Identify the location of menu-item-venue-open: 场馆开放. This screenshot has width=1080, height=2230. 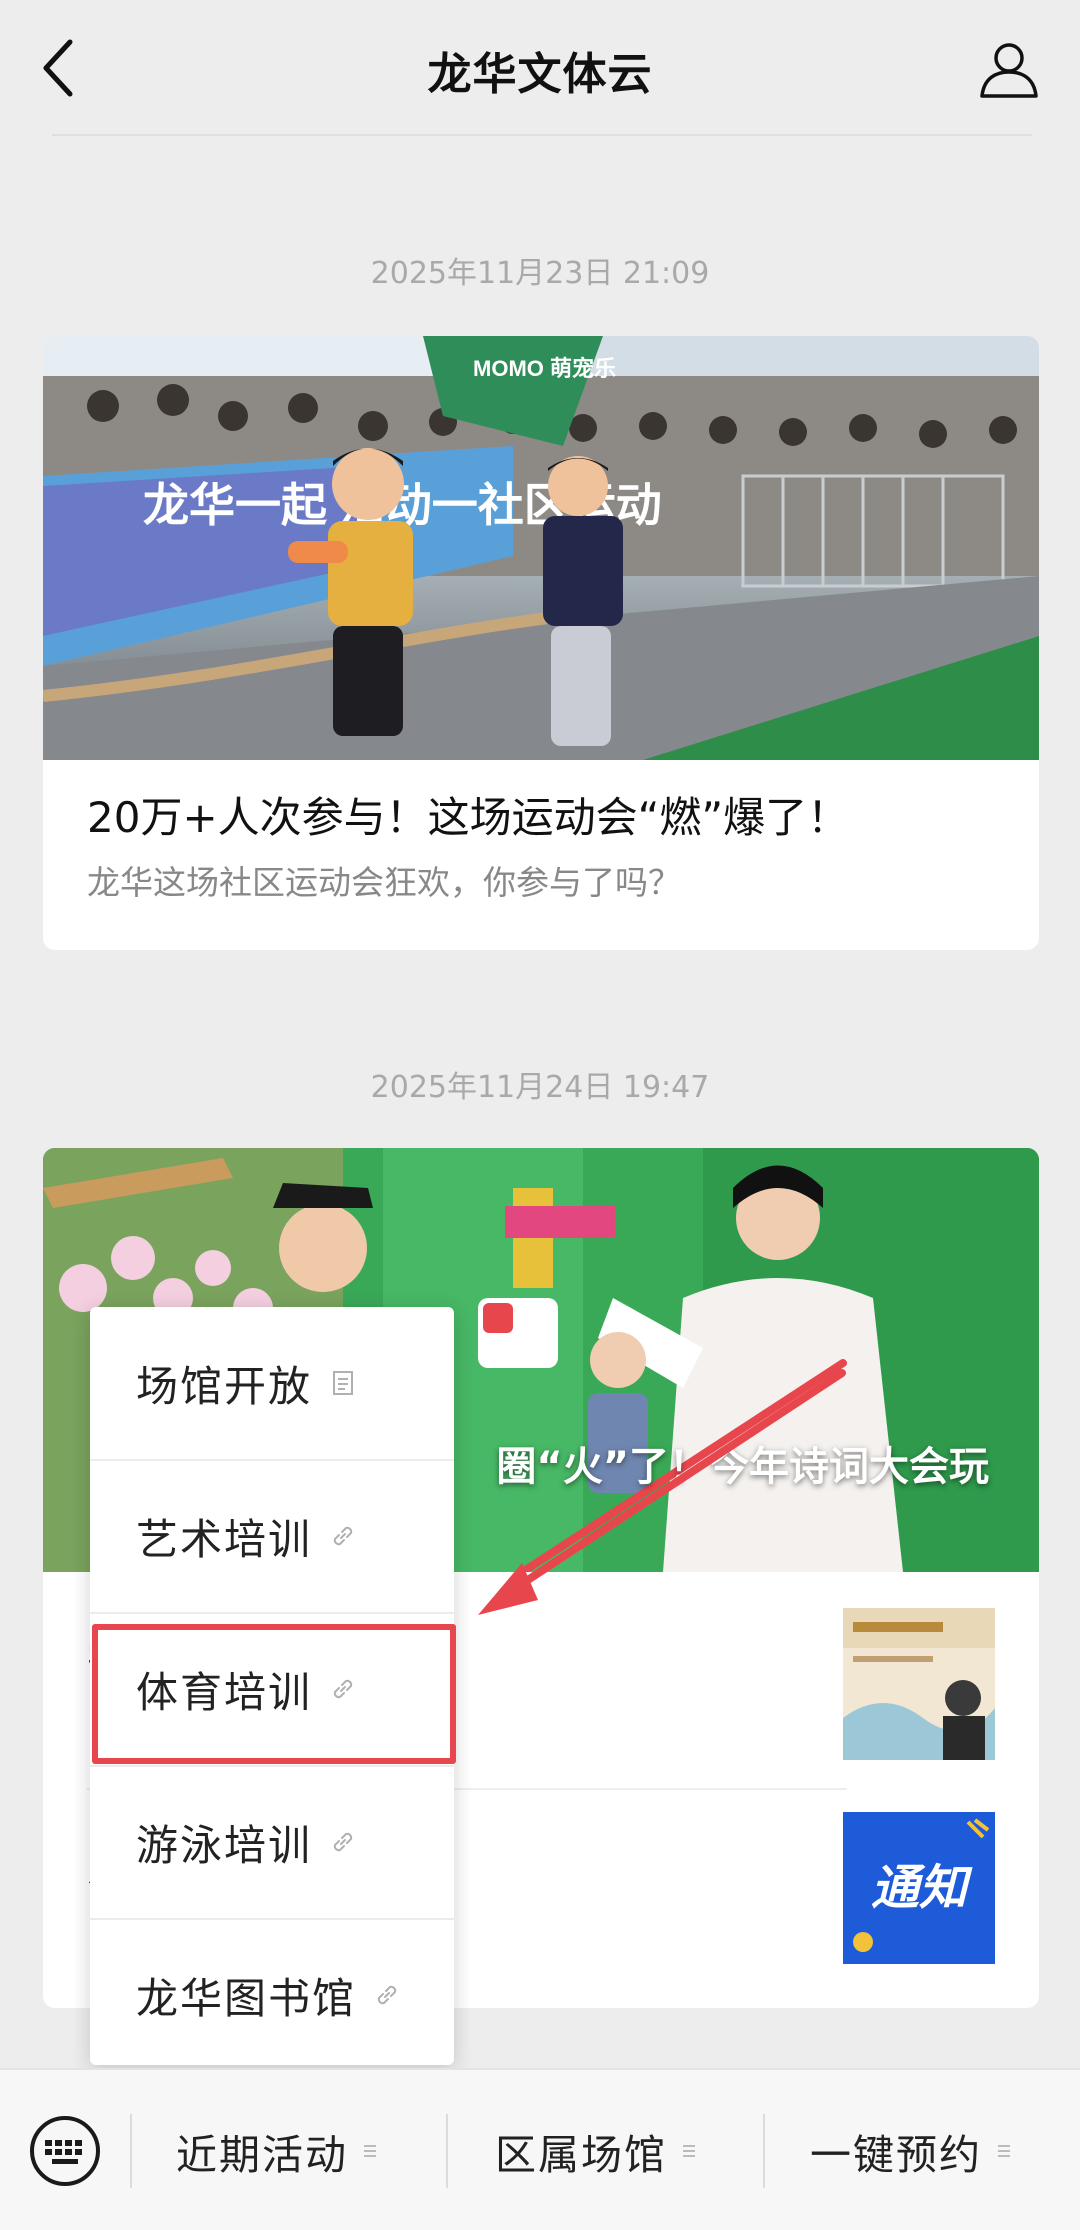
(272, 1383).